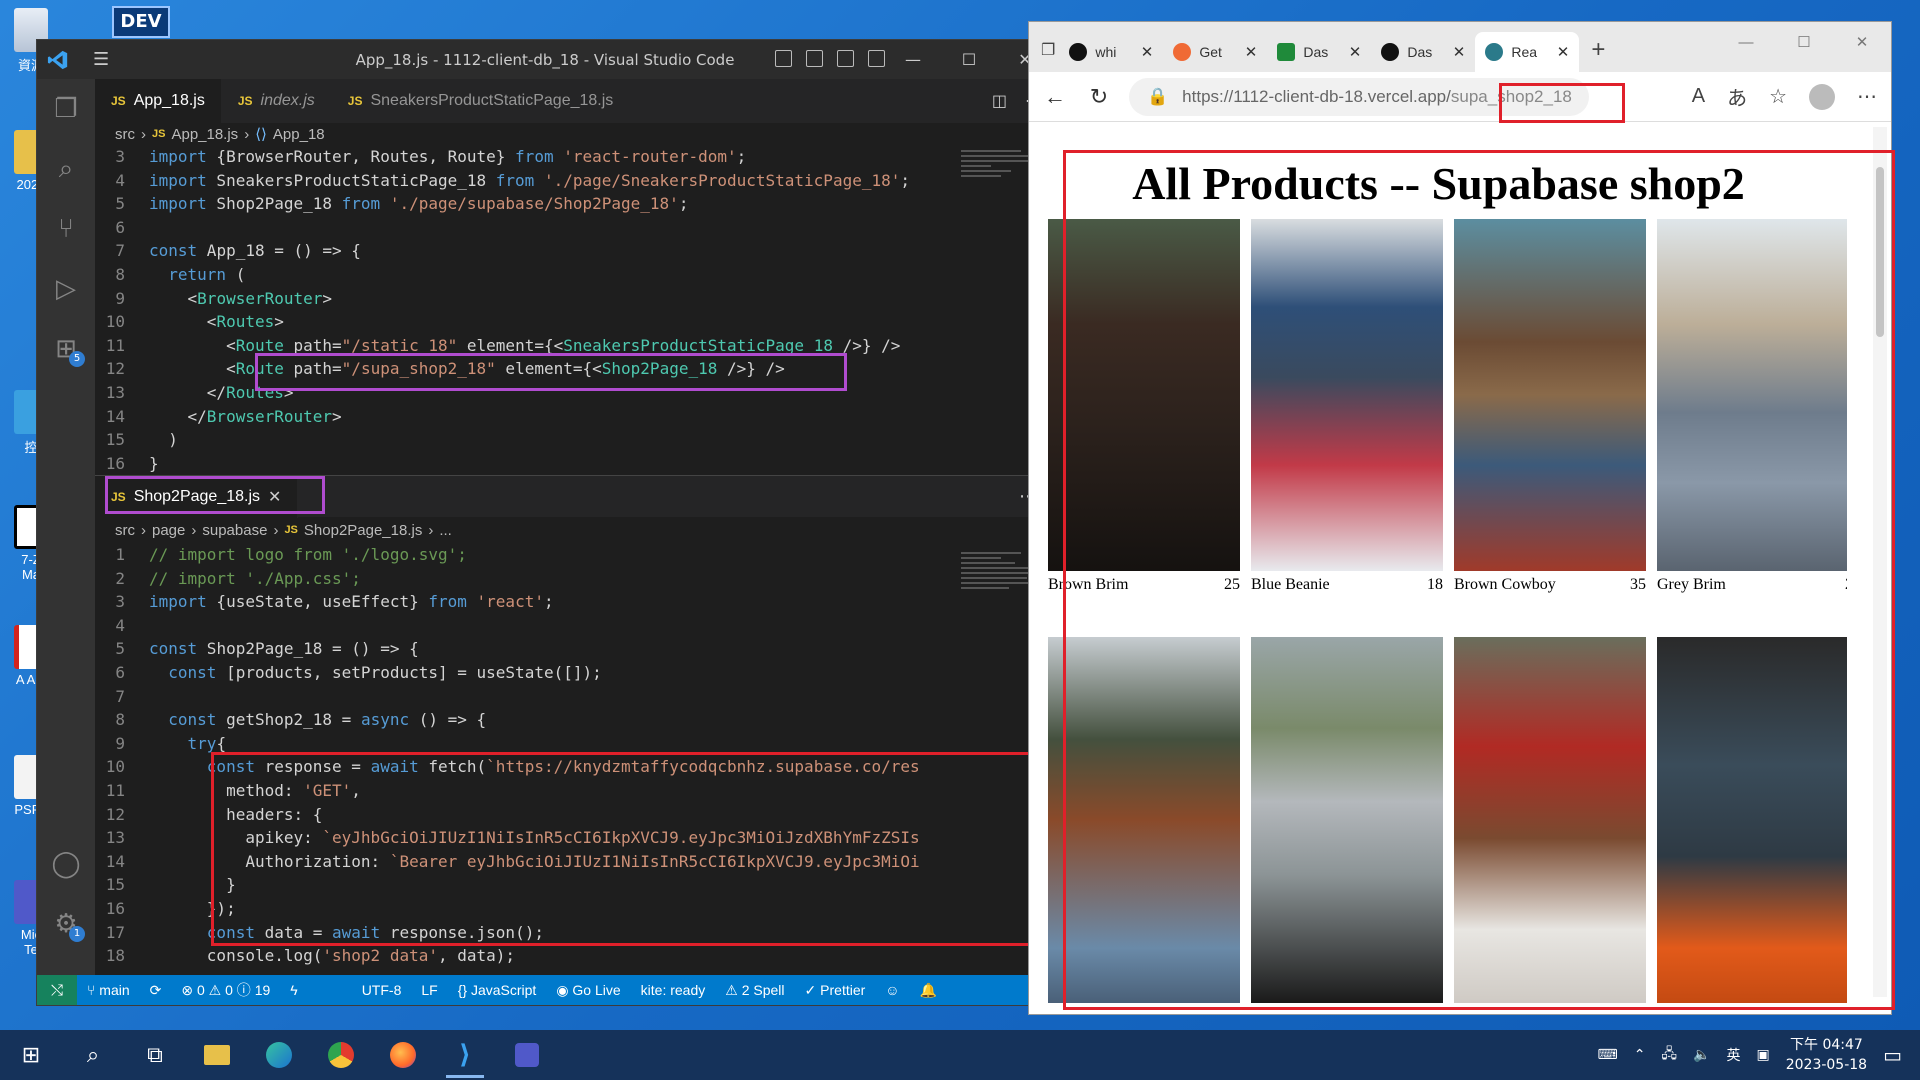 The height and width of the screenshot is (1080, 1920). I want to click on code-line: 9 try{, so click(574, 744).